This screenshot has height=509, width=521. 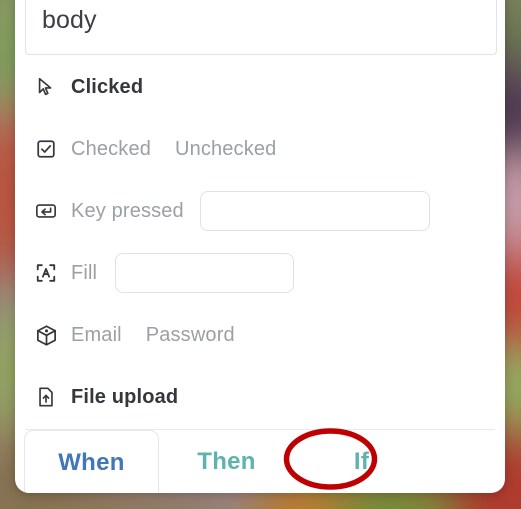 I want to click on option-row-clicked: Clicked, so click(x=260, y=87).